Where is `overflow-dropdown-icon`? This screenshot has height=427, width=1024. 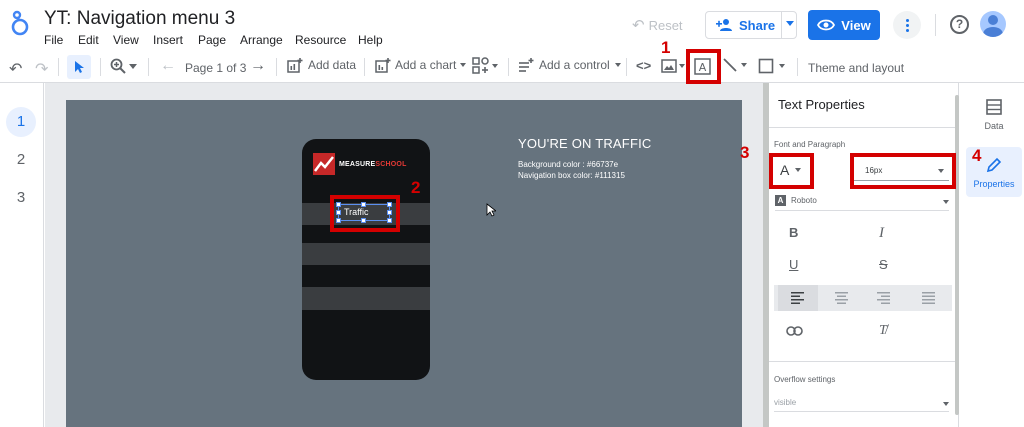 overflow-dropdown-icon is located at coordinates (946, 404).